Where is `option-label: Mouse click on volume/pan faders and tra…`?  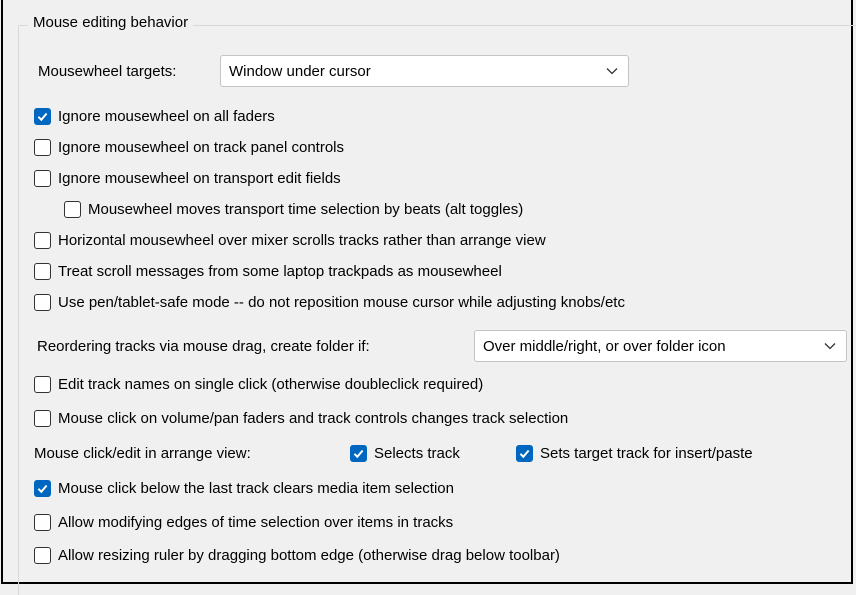 option-label: Mouse click on volume/pan faders and tra… is located at coordinates (313, 418).